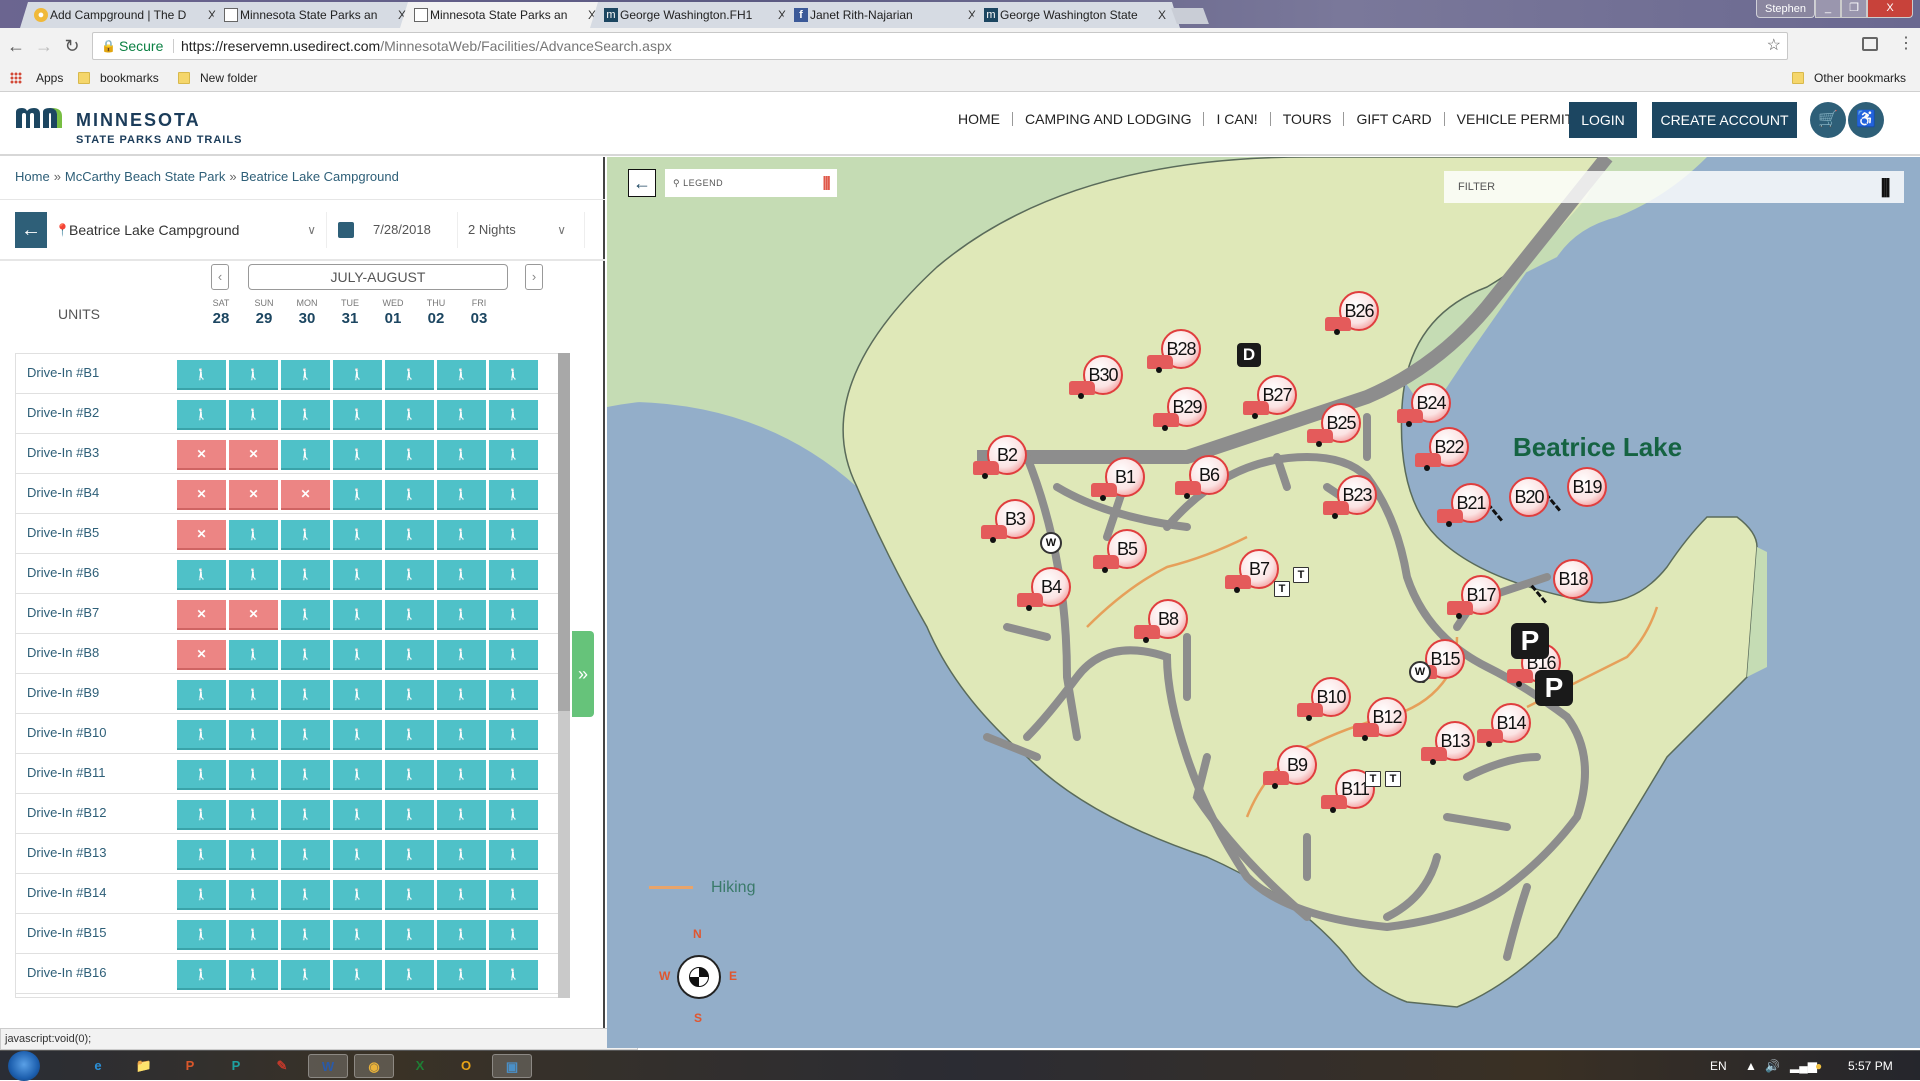 The height and width of the screenshot is (1081, 1920). I want to click on legend-toggle: ⚲ LEGEND |||, so click(751, 183).